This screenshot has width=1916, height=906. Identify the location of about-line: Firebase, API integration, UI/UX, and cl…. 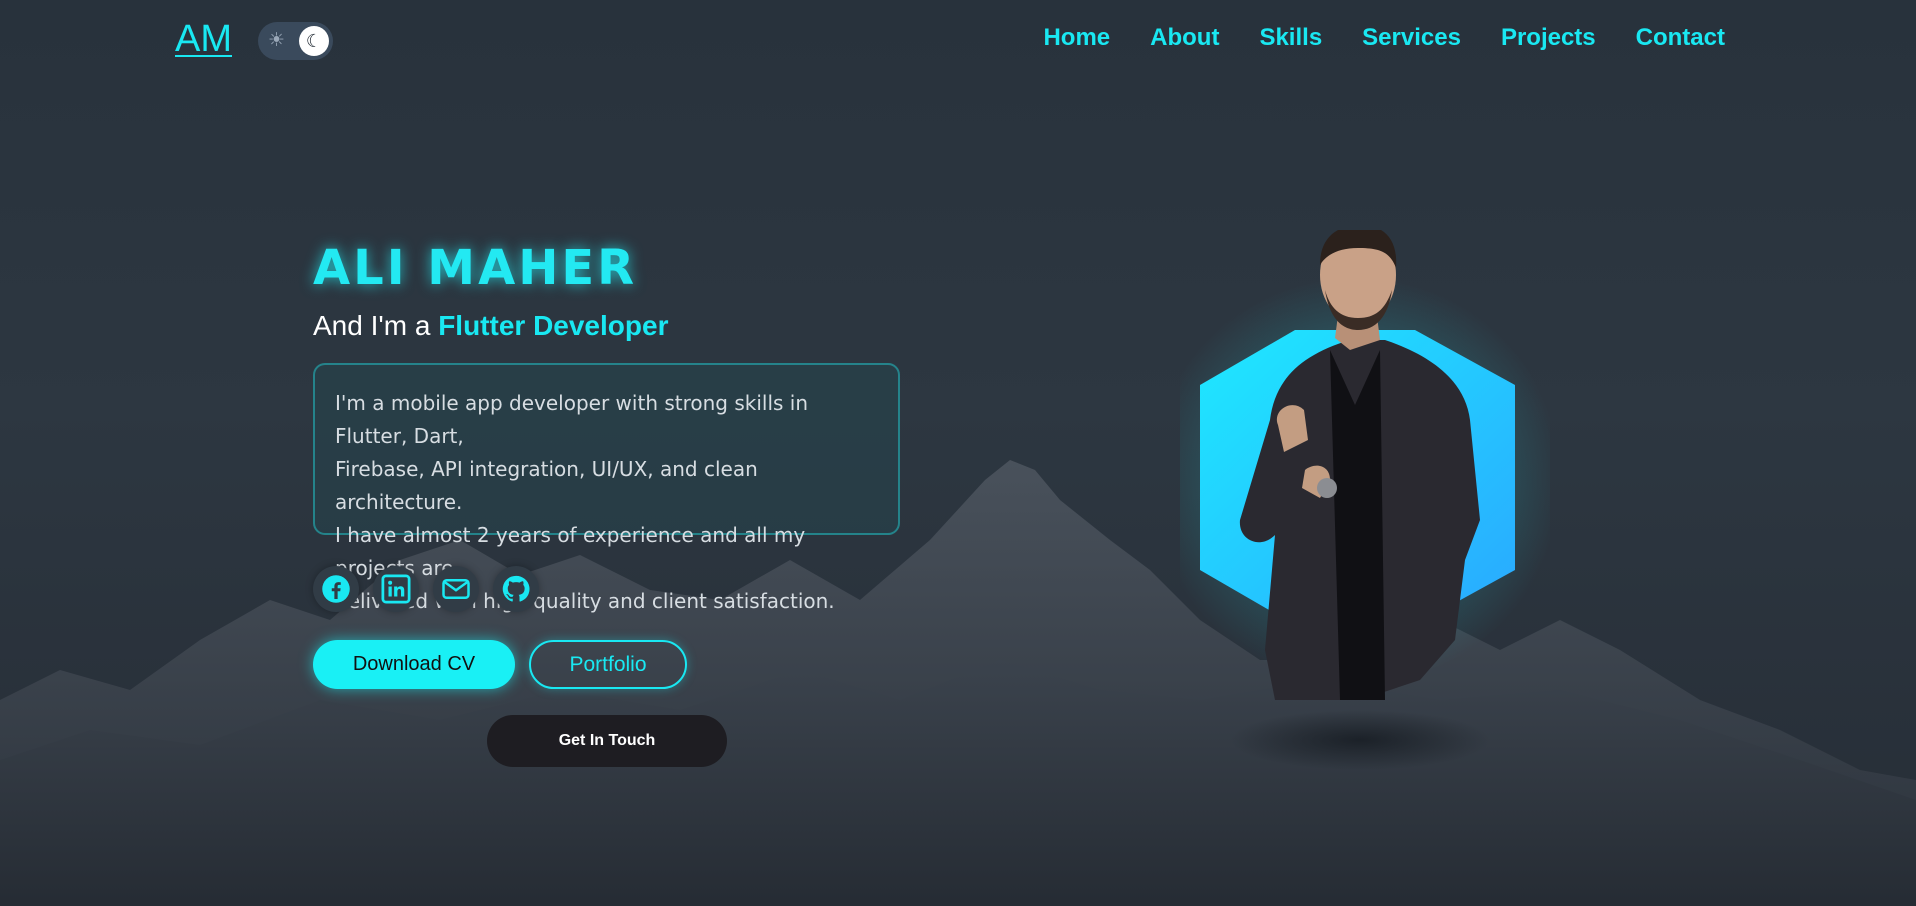
(546, 485).